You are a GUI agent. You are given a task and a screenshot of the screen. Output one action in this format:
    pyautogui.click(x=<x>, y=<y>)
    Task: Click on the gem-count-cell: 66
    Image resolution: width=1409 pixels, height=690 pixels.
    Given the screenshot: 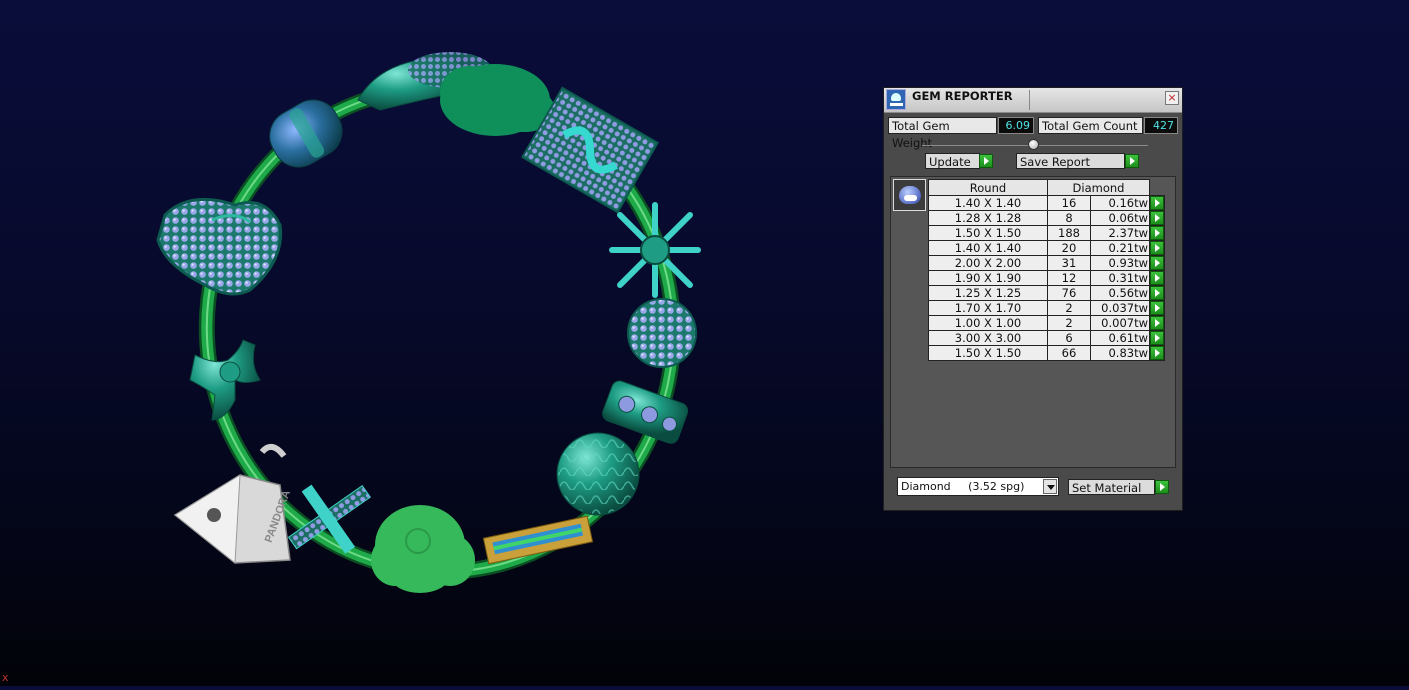 What is the action you would take?
    pyautogui.click(x=1069, y=353)
    